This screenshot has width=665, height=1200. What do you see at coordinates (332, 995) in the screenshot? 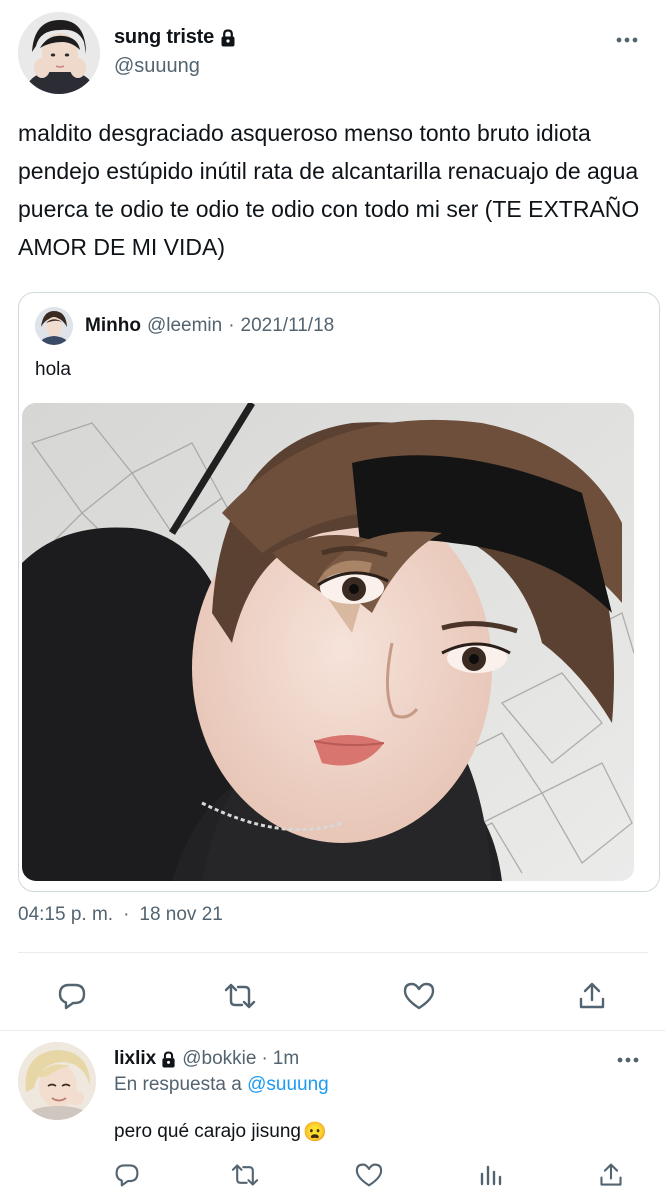
I see `tweet-action-bar` at bounding box center [332, 995].